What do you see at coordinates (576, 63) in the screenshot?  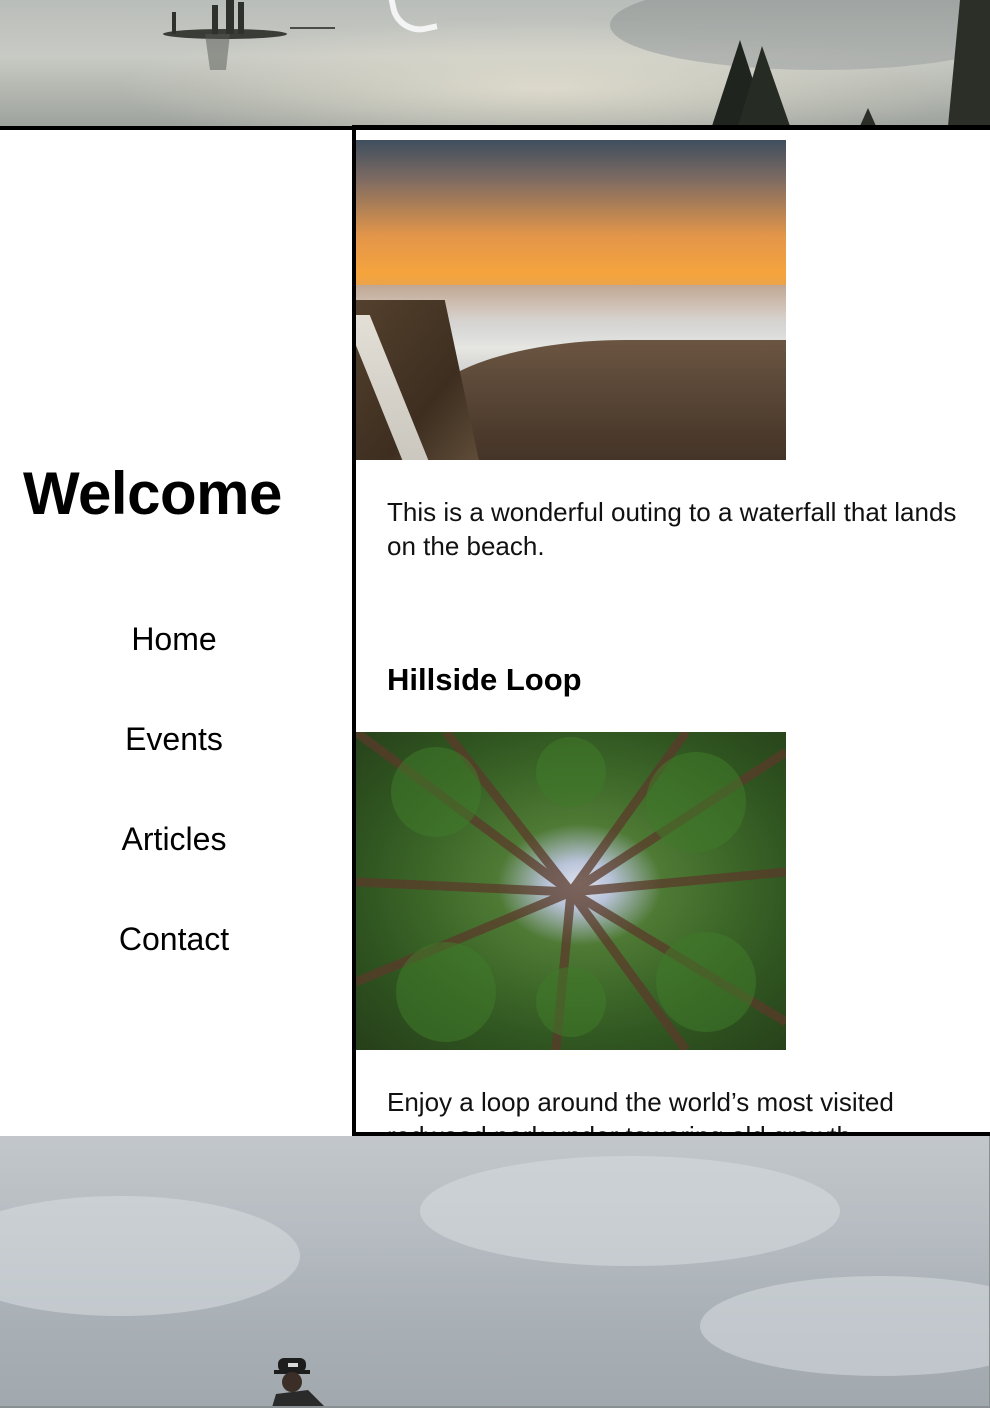 I see `banner-silhouettes` at bounding box center [576, 63].